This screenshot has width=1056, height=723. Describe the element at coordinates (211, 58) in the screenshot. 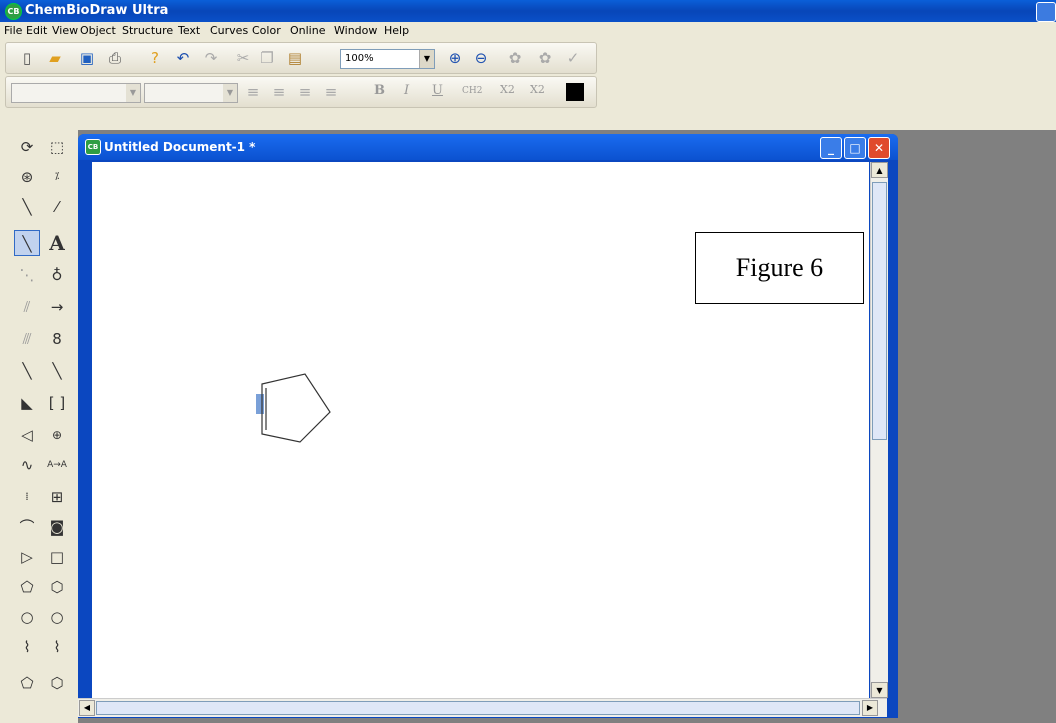

I see `redo-icon: ↷` at that location.